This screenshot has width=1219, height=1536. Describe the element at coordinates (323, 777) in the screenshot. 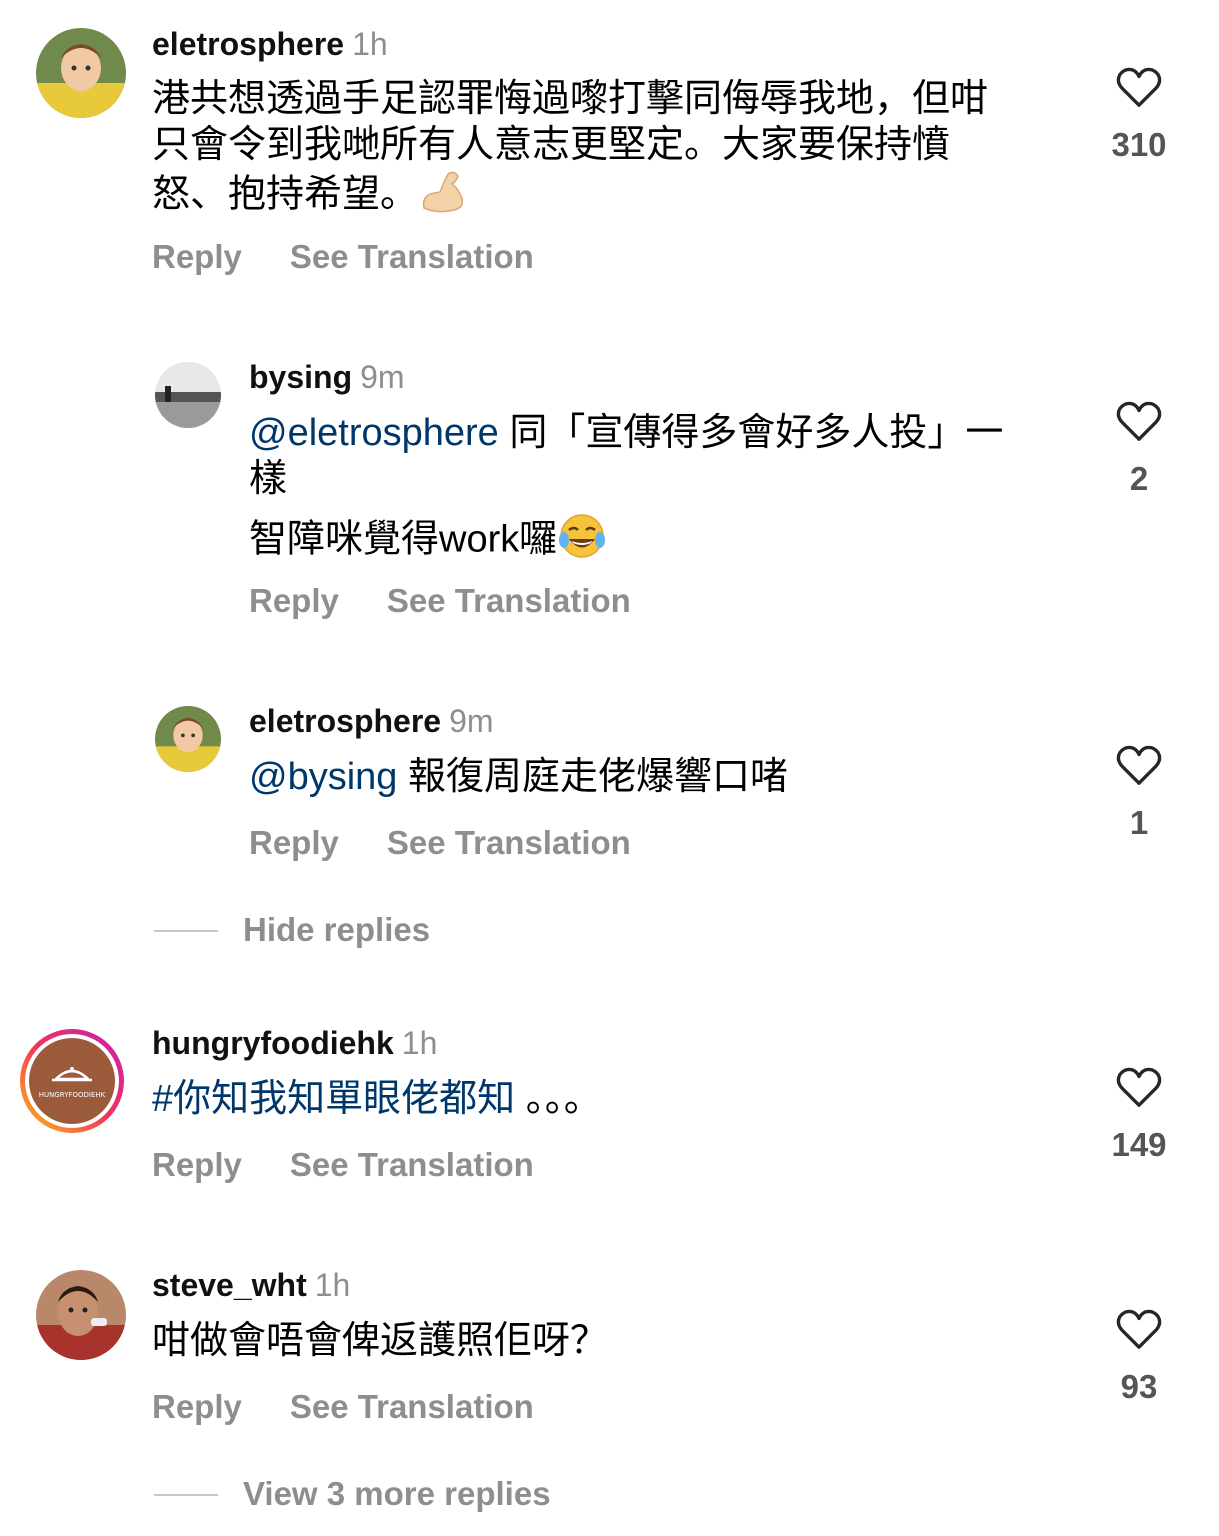

I see `mention-link: @bysing` at that location.